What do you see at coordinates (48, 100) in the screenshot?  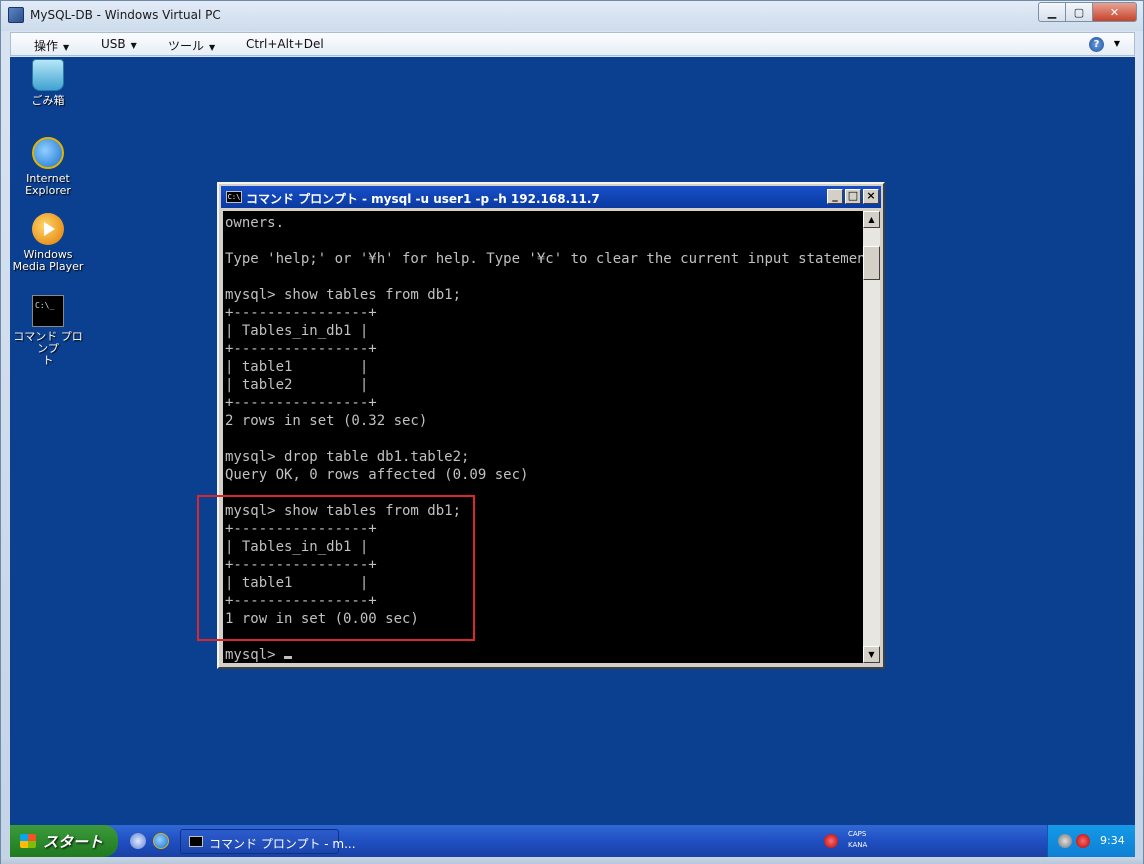 I see `desktop-icon-label: ごみ箱` at bounding box center [48, 100].